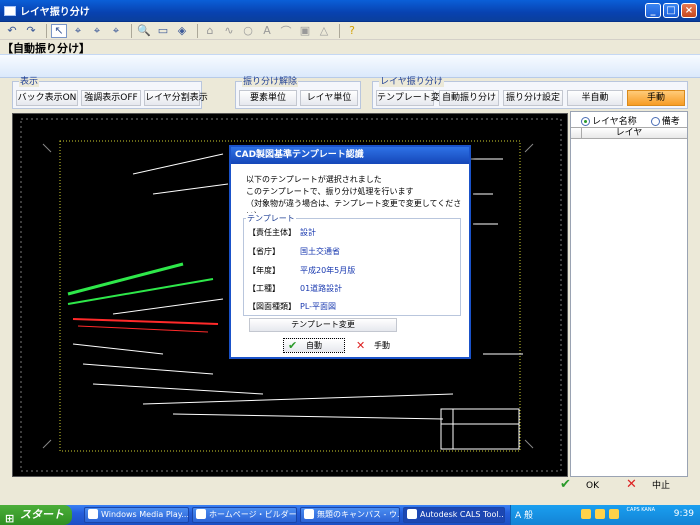 This screenshot has width=700, height=525. Describe the element at coordinates (294, 251) in the screenshot. I see `field-ministry: 【省庁】 国土交通省` at that location.